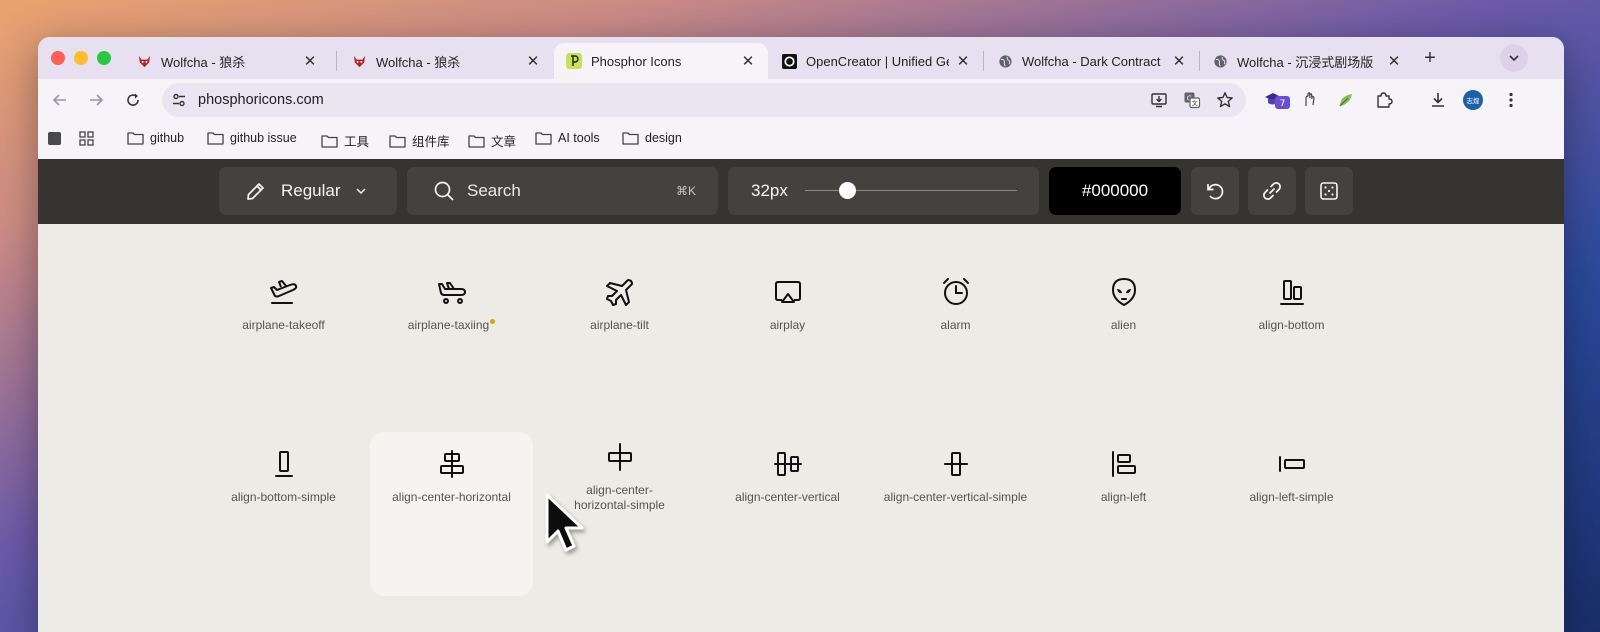  What do you see at coordinates (619, 358) in the screenshot?
I see `icon-card-airplane-tilt: airplane-tilt` at bounding box center [619, 358].